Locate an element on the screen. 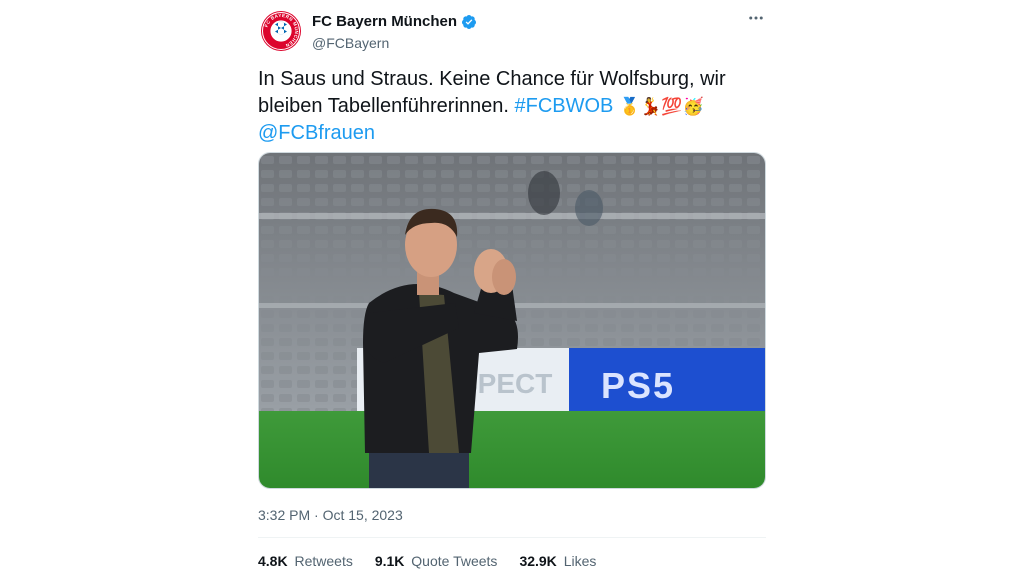  fc-bayern-crest-icon: FC BAYERN MÜNCHEN is located at coordinates (281, 31).